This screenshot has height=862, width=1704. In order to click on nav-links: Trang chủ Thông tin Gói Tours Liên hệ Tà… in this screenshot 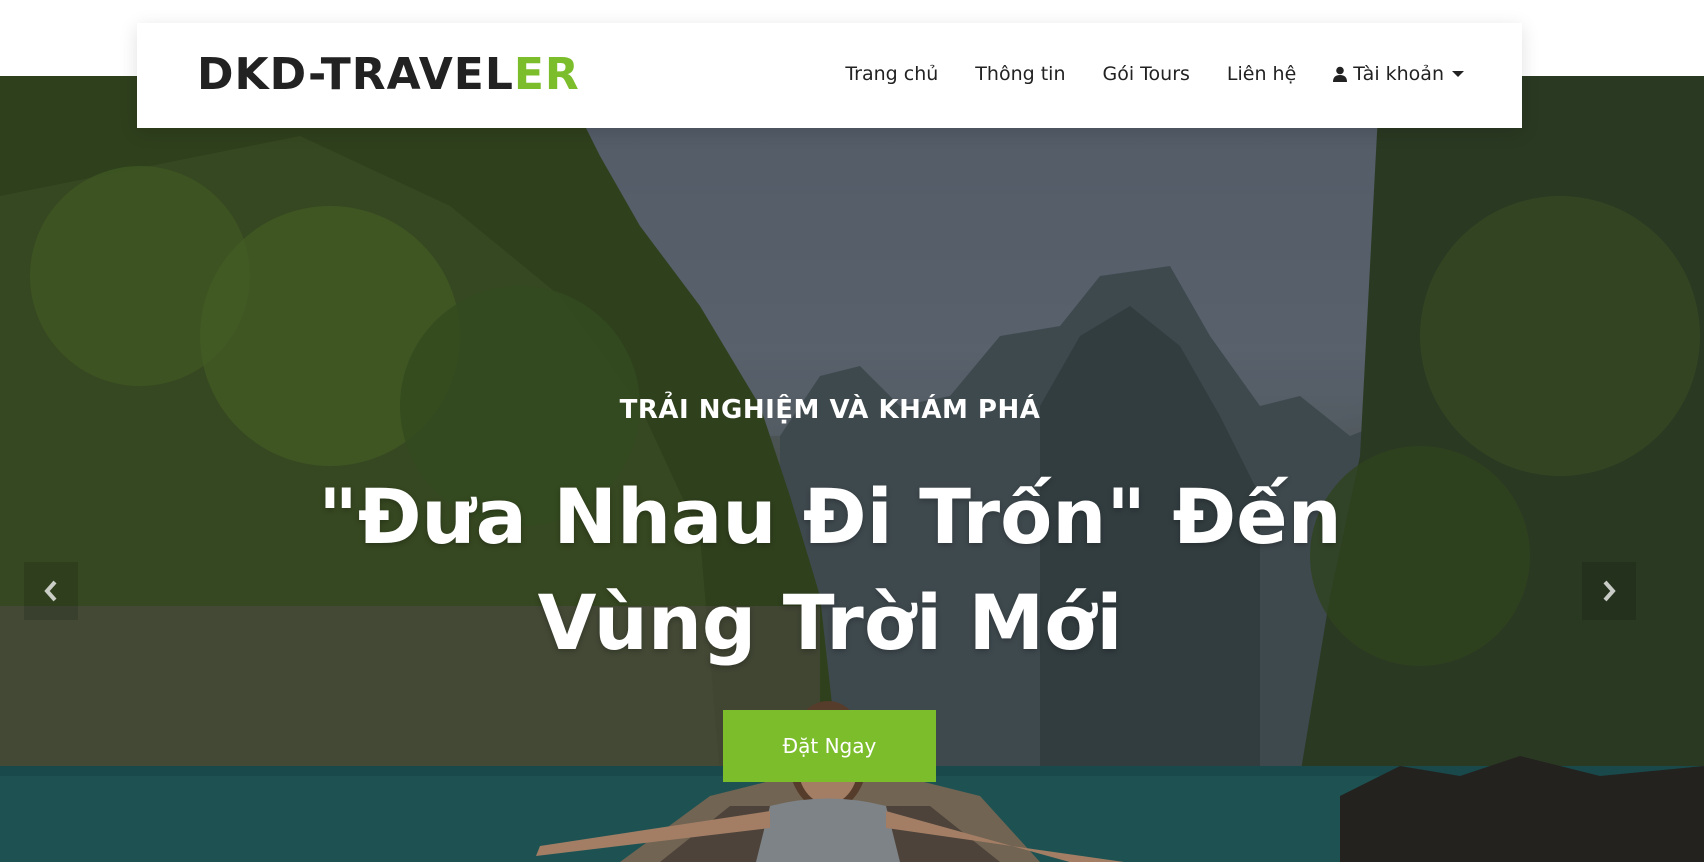, I will do `click(1154, 74)`.